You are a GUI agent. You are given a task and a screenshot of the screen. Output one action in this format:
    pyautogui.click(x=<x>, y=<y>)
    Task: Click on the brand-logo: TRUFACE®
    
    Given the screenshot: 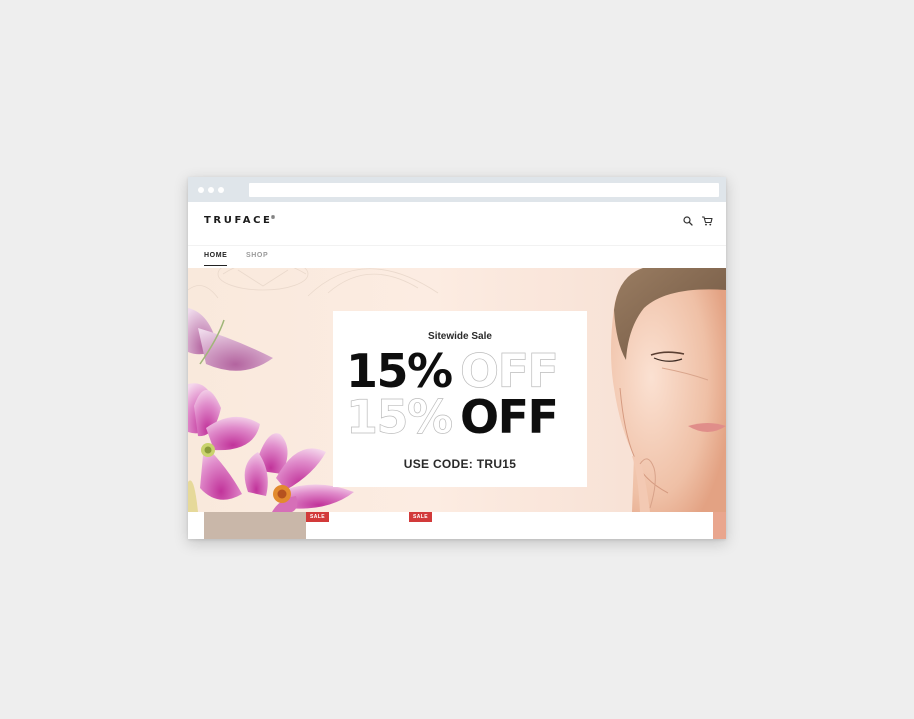 What is the action you would take?
    pyautogui.click(x=239, y=220)
    